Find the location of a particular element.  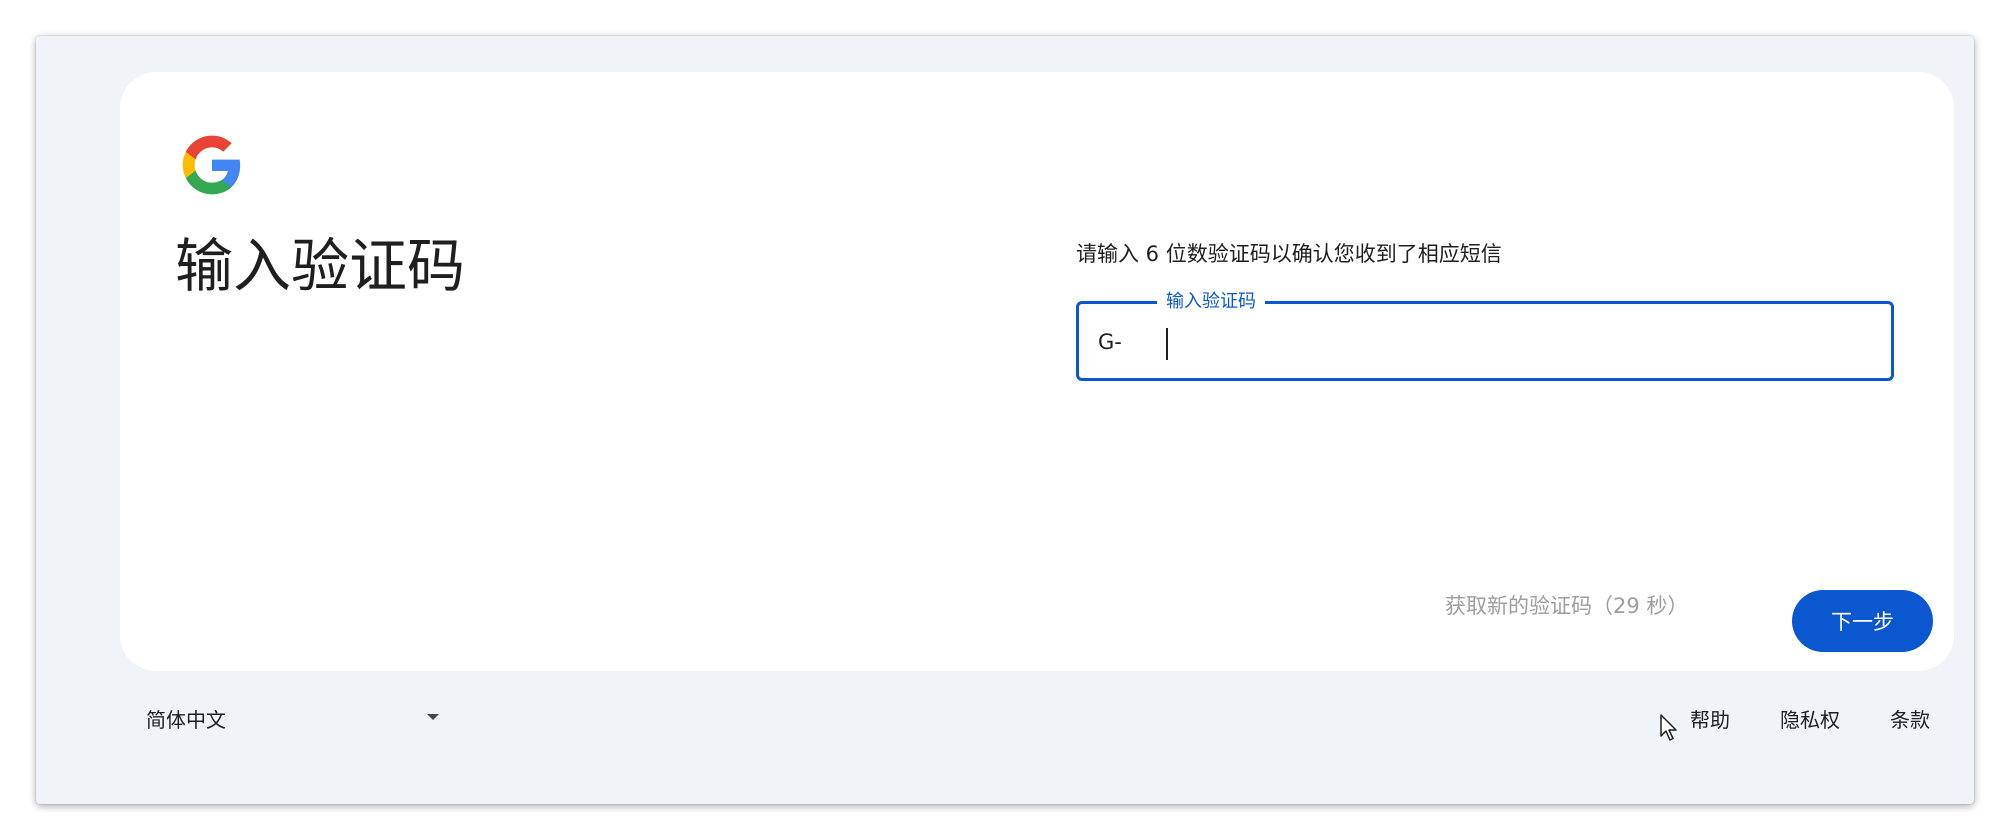

resend-code-link: 获取新的验证码（29 秒） is located at coordinates (1567, 606).